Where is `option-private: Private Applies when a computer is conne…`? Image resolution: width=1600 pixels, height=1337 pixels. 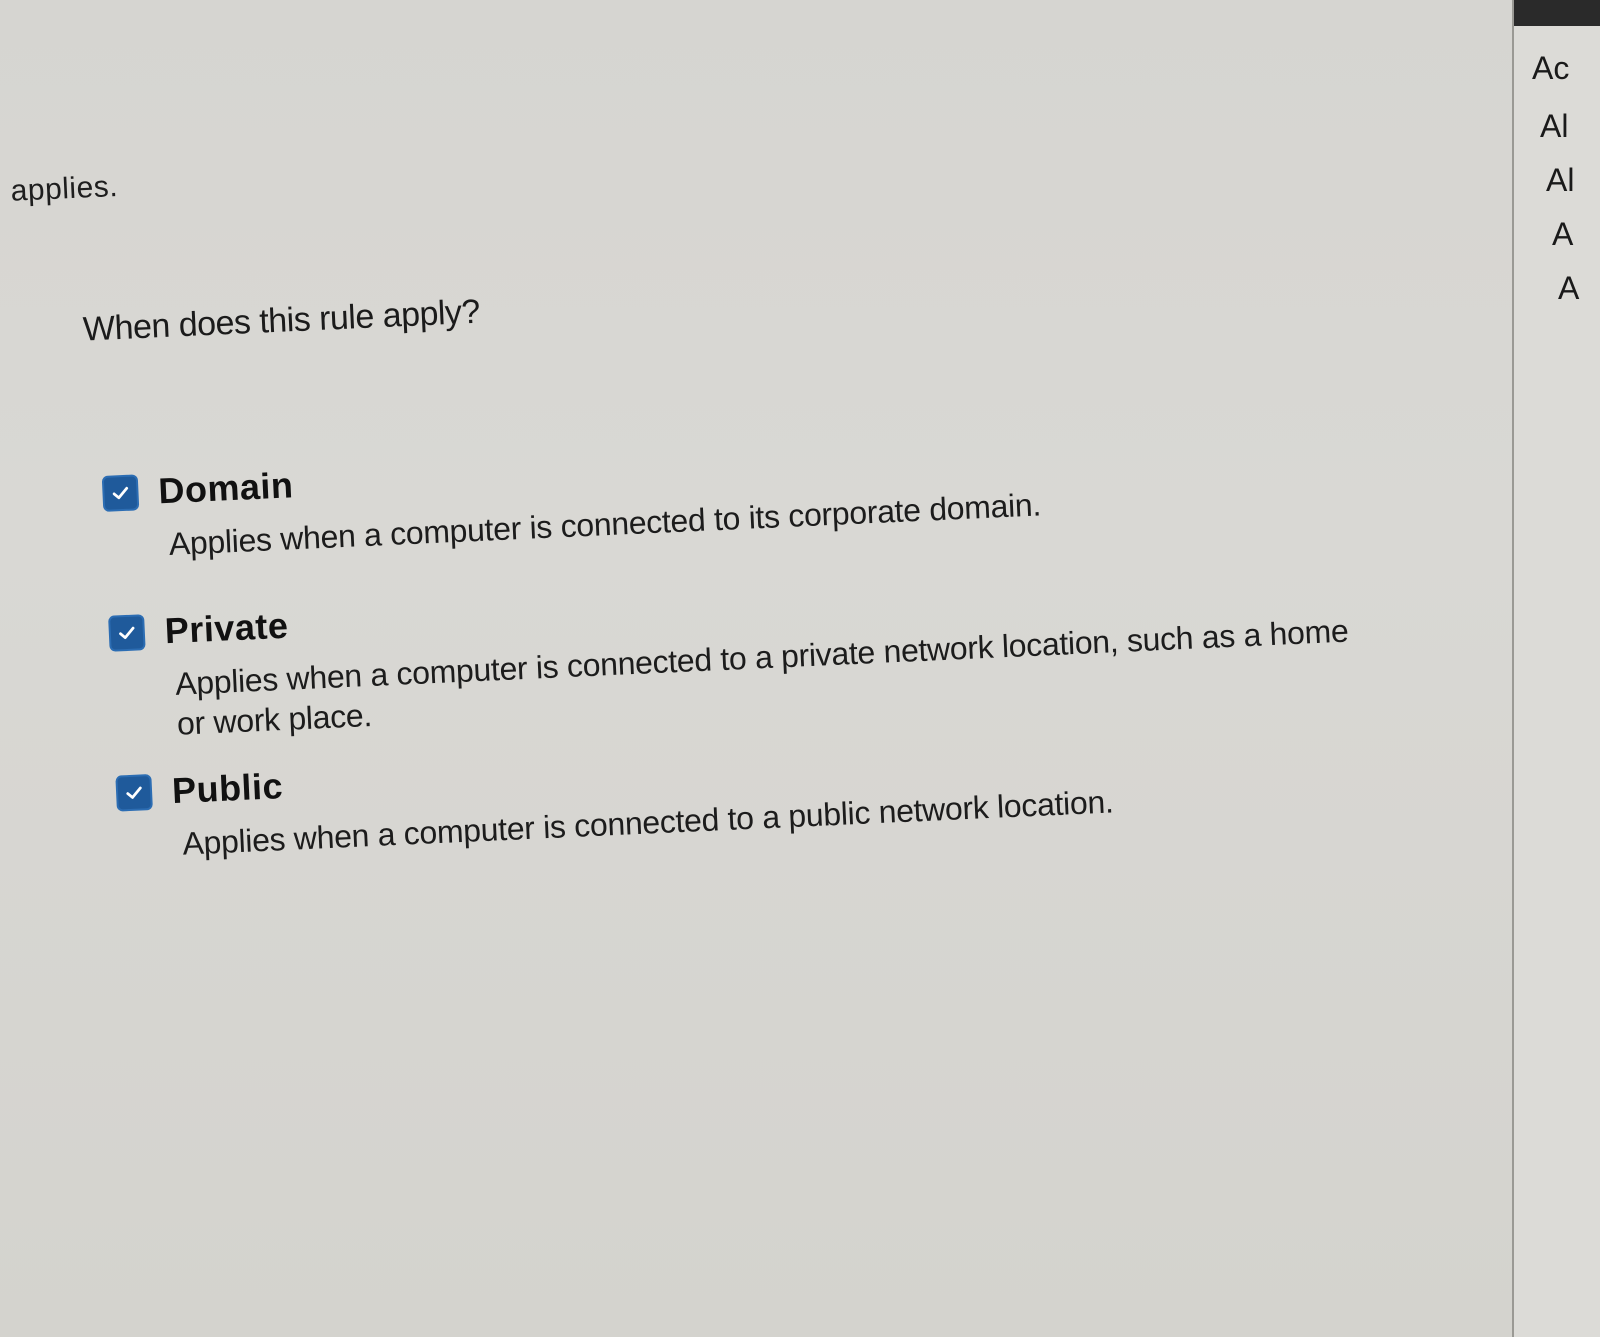 option-private: Private Applies when a computer is conne… is located at coordinates (760, 650).